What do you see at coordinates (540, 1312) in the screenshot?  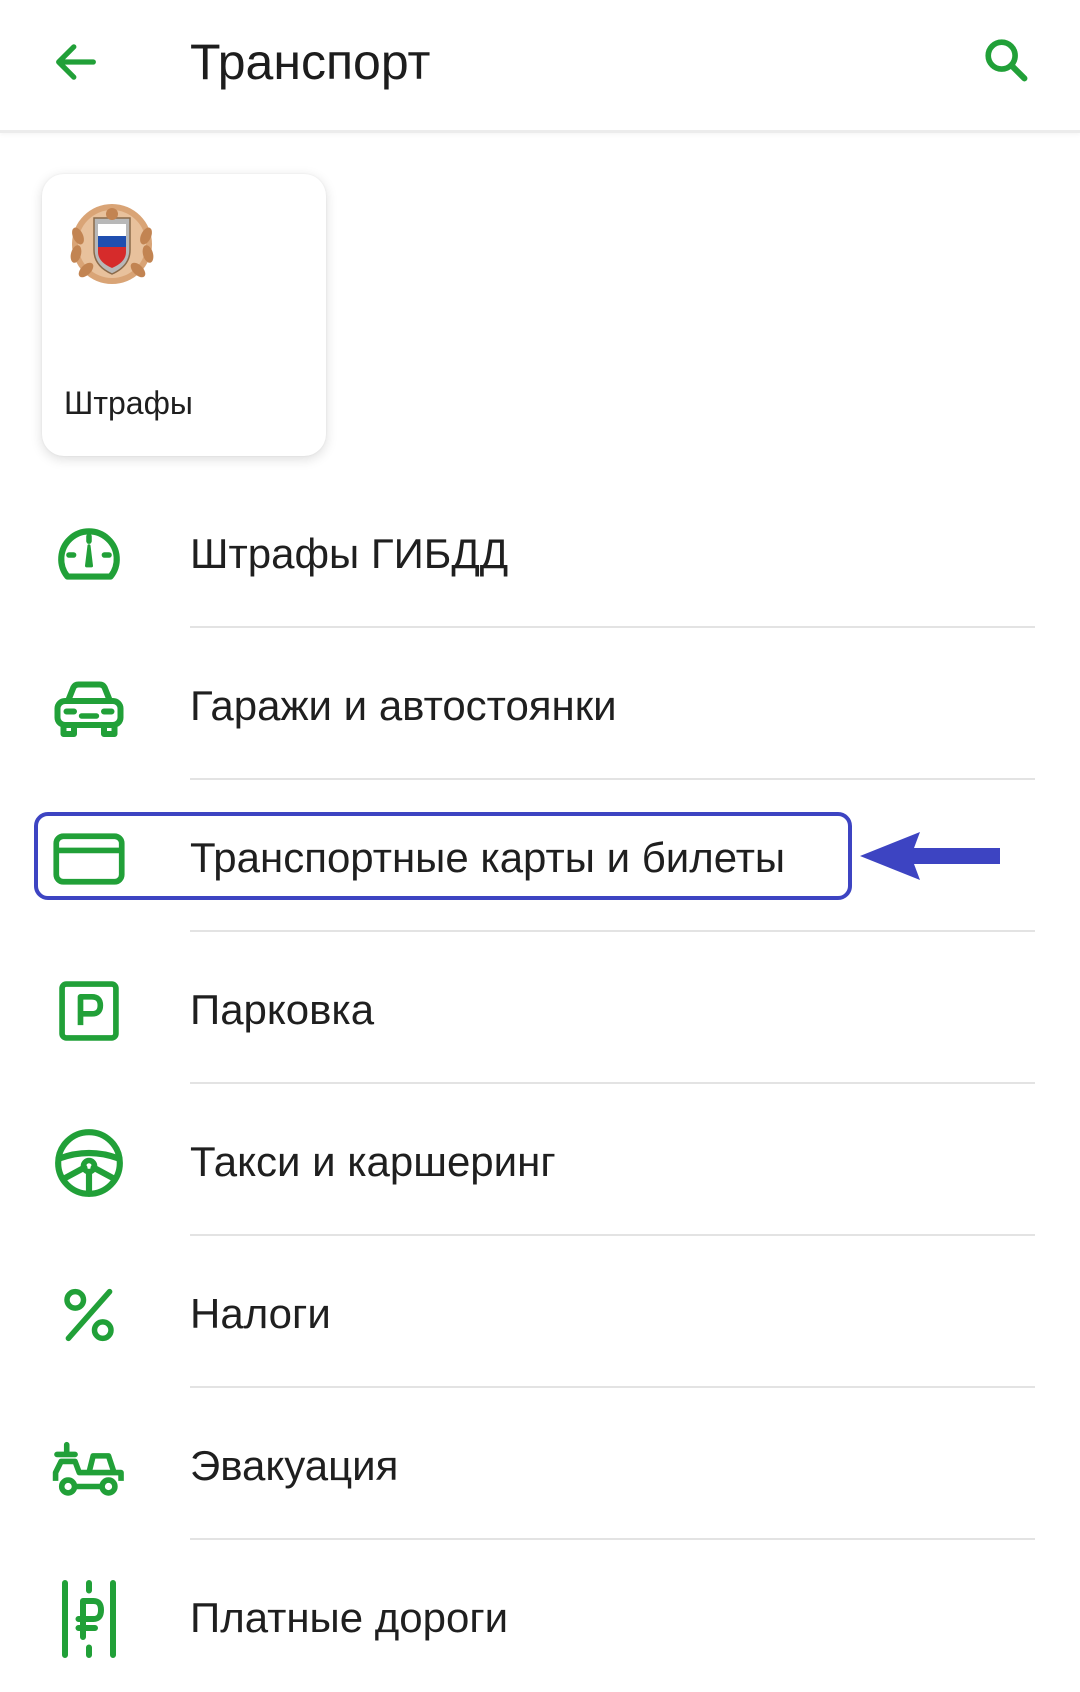 I see `menu-item-taxes: Налоги` at bounding box center [540, 1312].